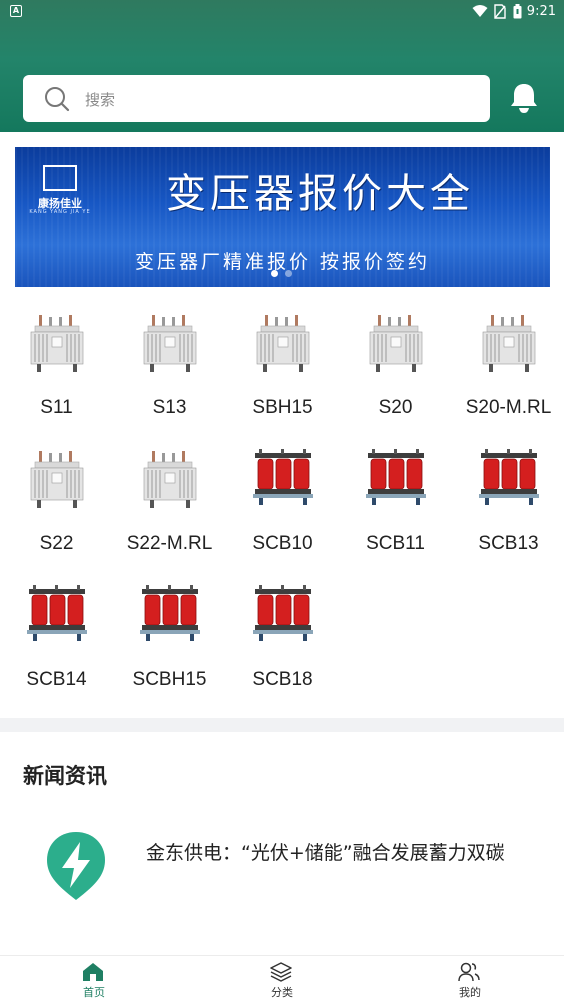 The image size is (564, 1002). I want to click on lightning-icon, so click(76, 866).